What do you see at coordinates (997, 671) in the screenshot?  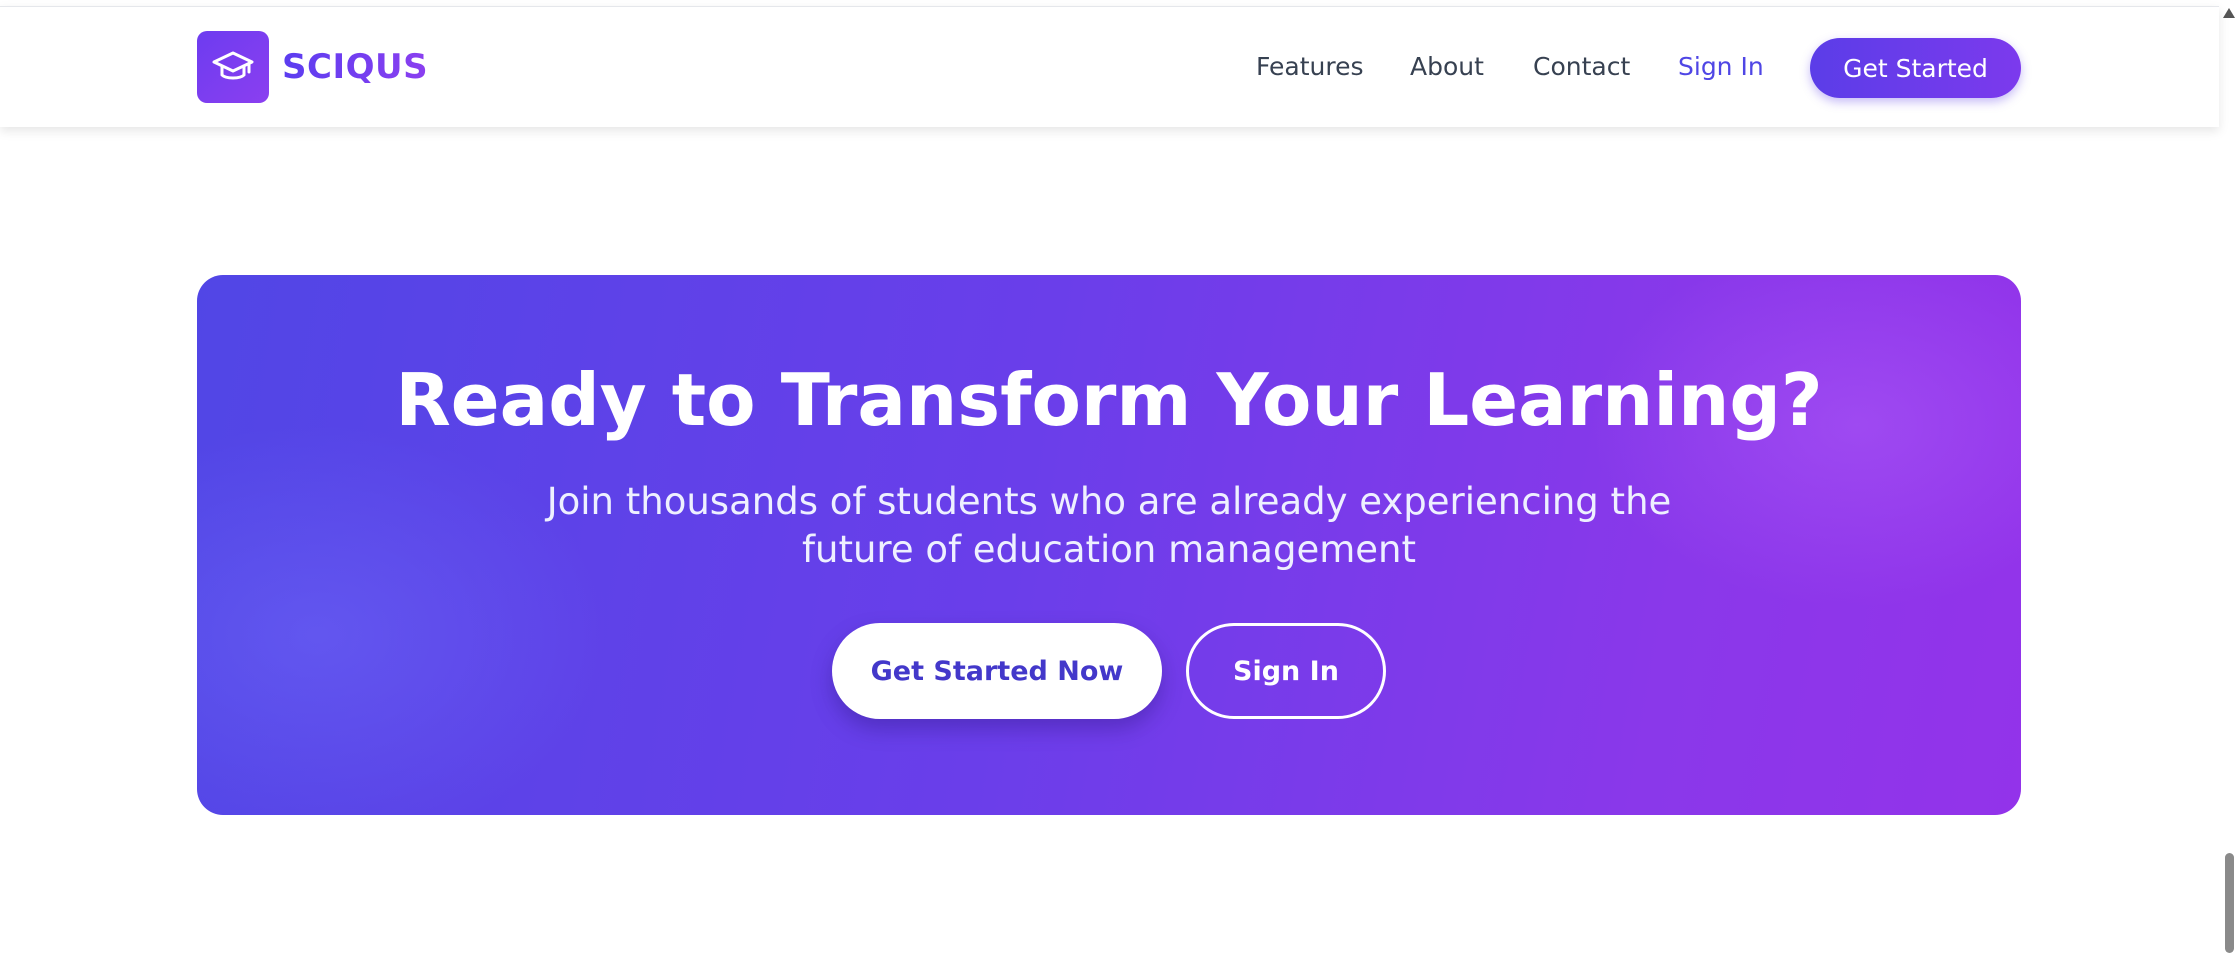 I see `get-started-now-button: Get Started Now` at bounding box center [997, 671].